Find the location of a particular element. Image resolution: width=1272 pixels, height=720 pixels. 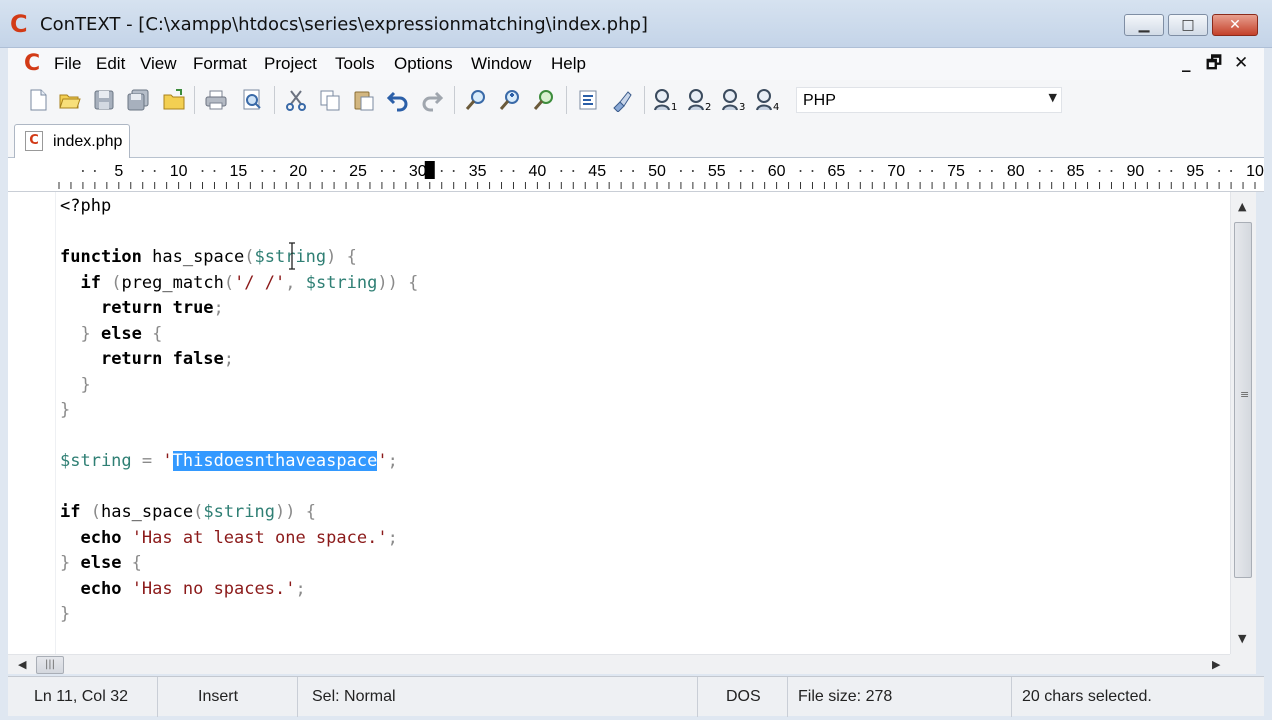

save-all-icon is located at coordinates (138, 100).